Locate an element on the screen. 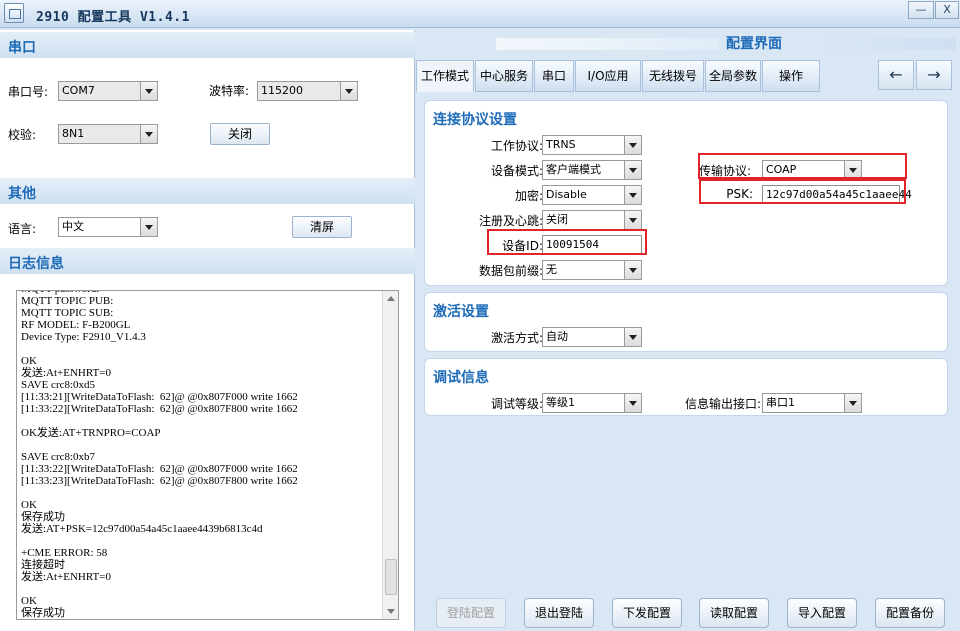  other-section-header: 其他 is located at coordinates (207, 191).